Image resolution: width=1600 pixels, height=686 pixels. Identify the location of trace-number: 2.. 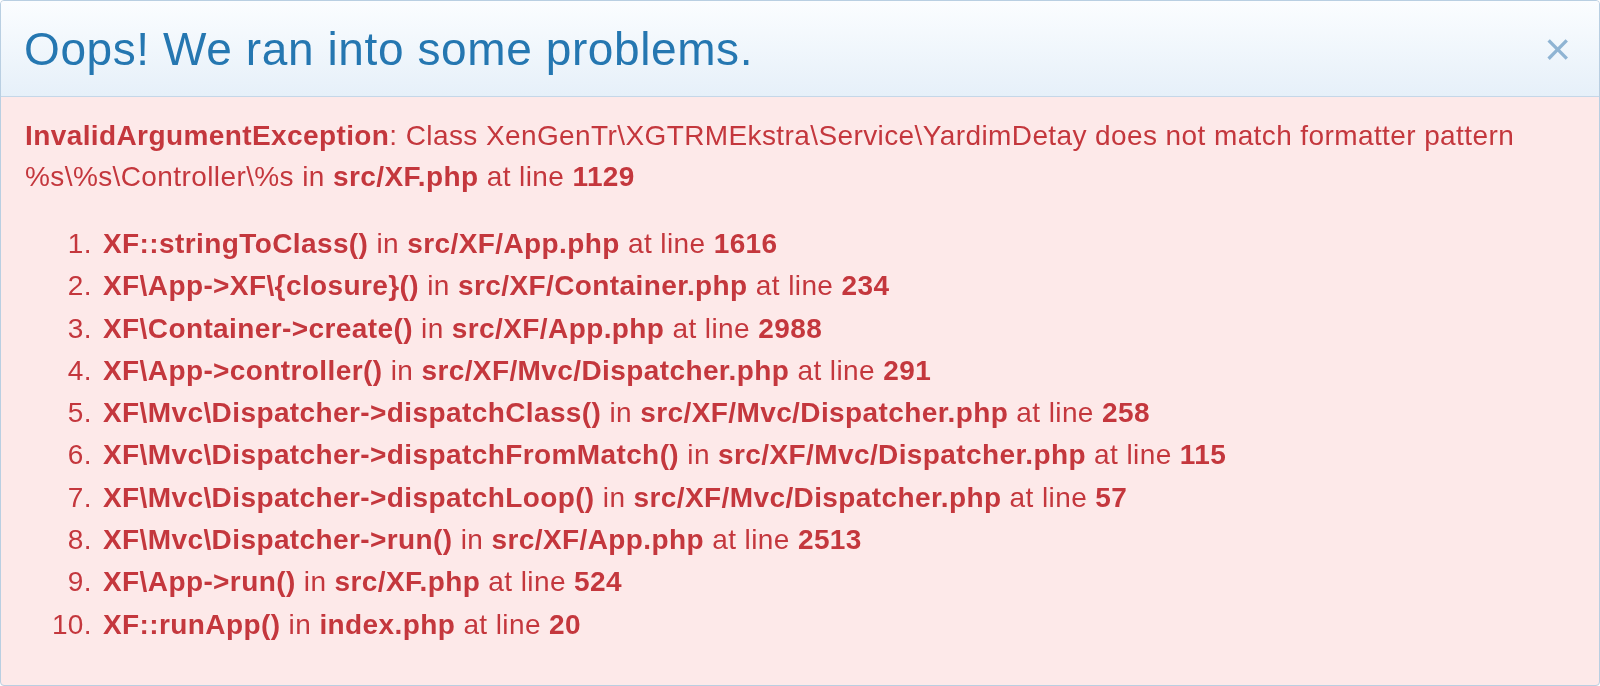
(79, 286).